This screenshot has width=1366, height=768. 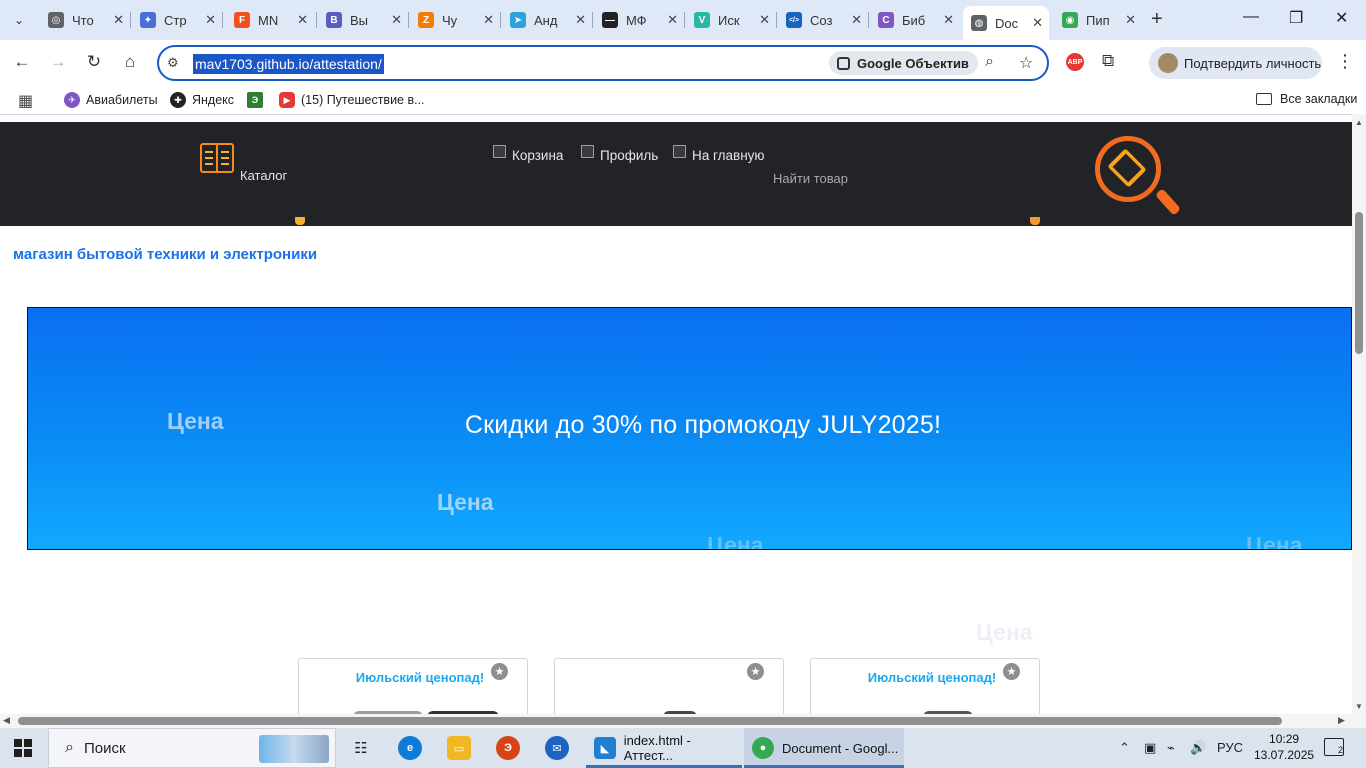 I want to click on product-card: ★, so click(x=669, y=686).